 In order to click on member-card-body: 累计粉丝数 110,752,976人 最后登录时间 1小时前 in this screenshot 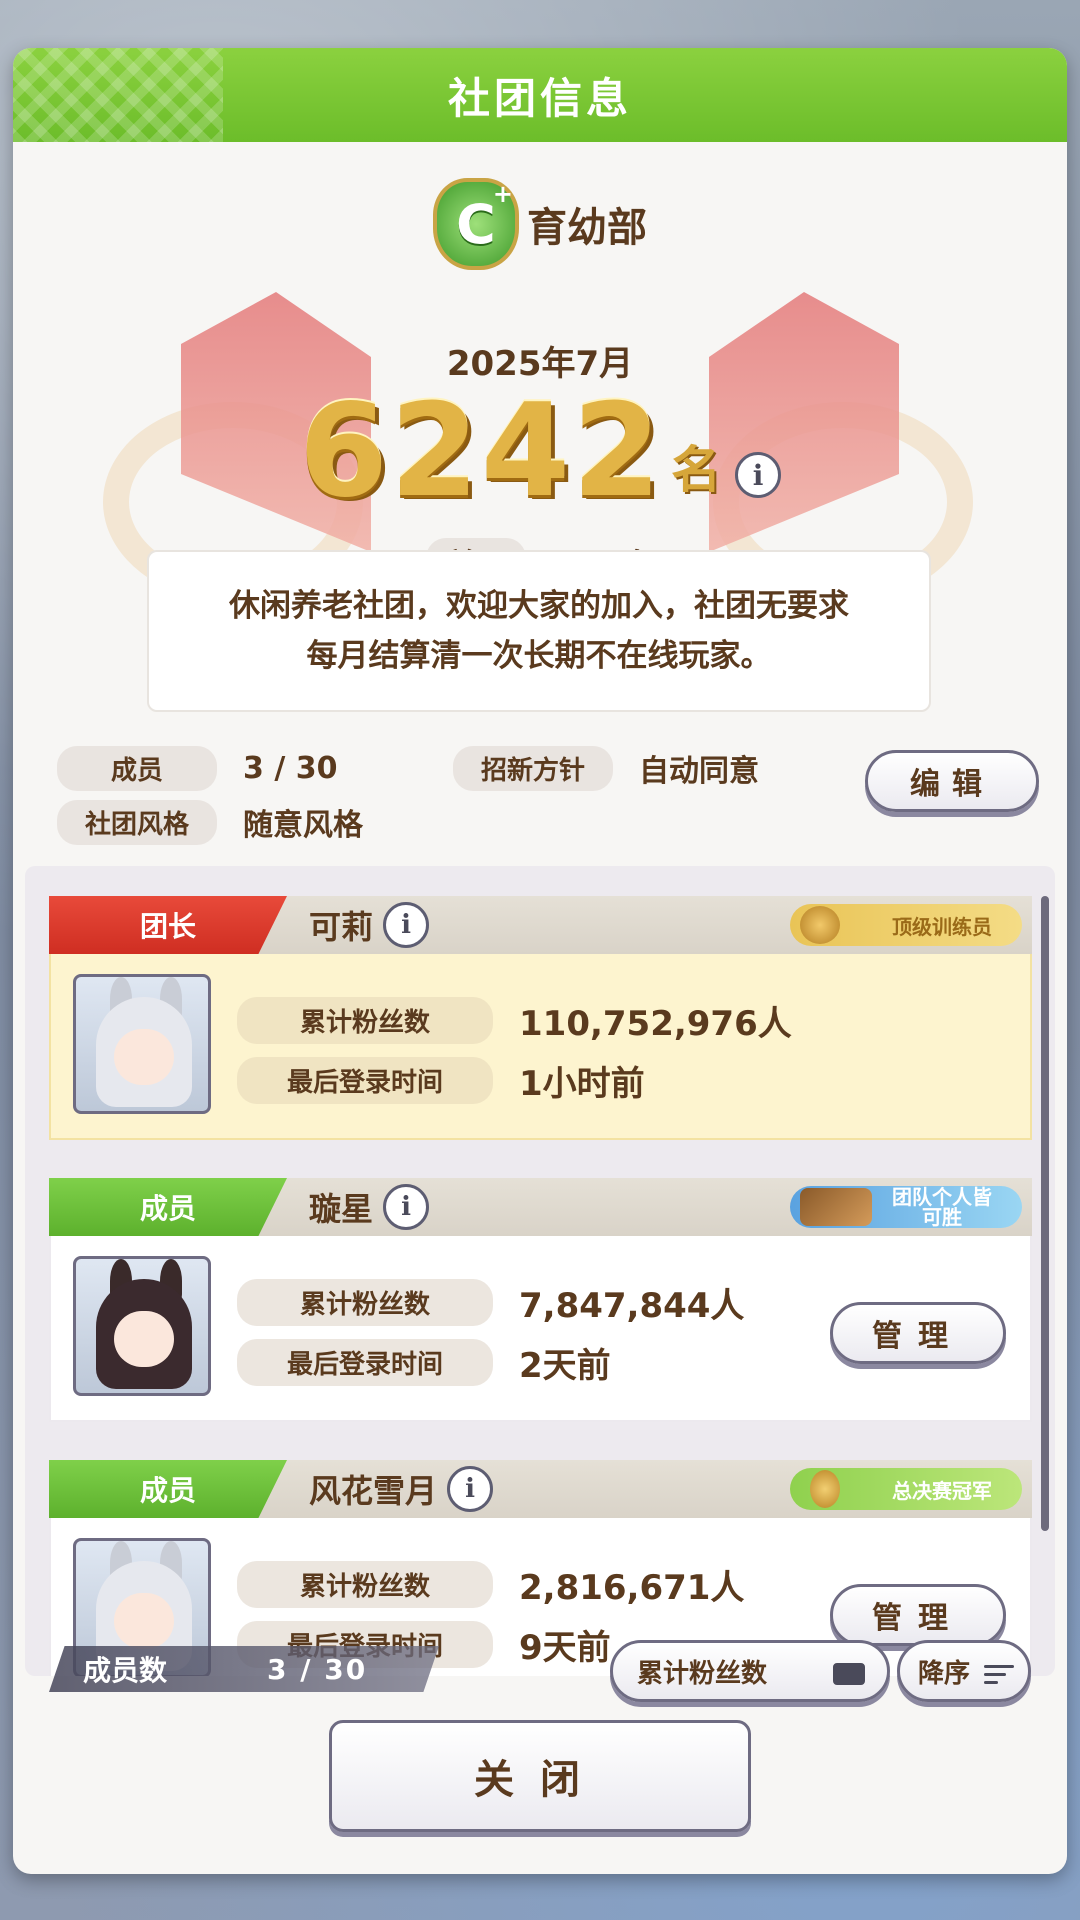, I will do `click(540, 1047)`.